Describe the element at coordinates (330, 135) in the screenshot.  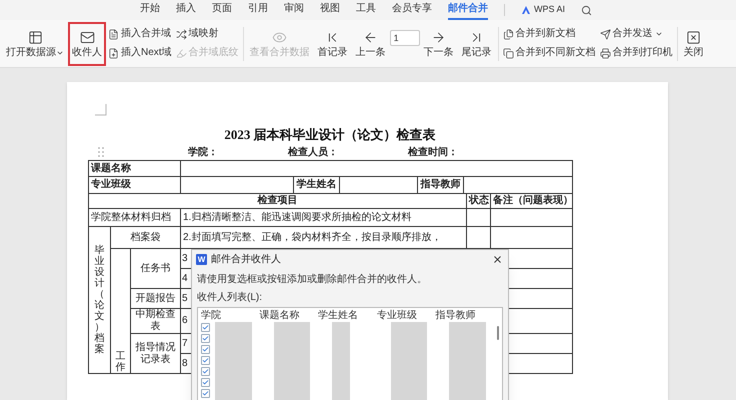
I see `document-title: 2023 届本科毕业设计（论文）检查表` at that location.